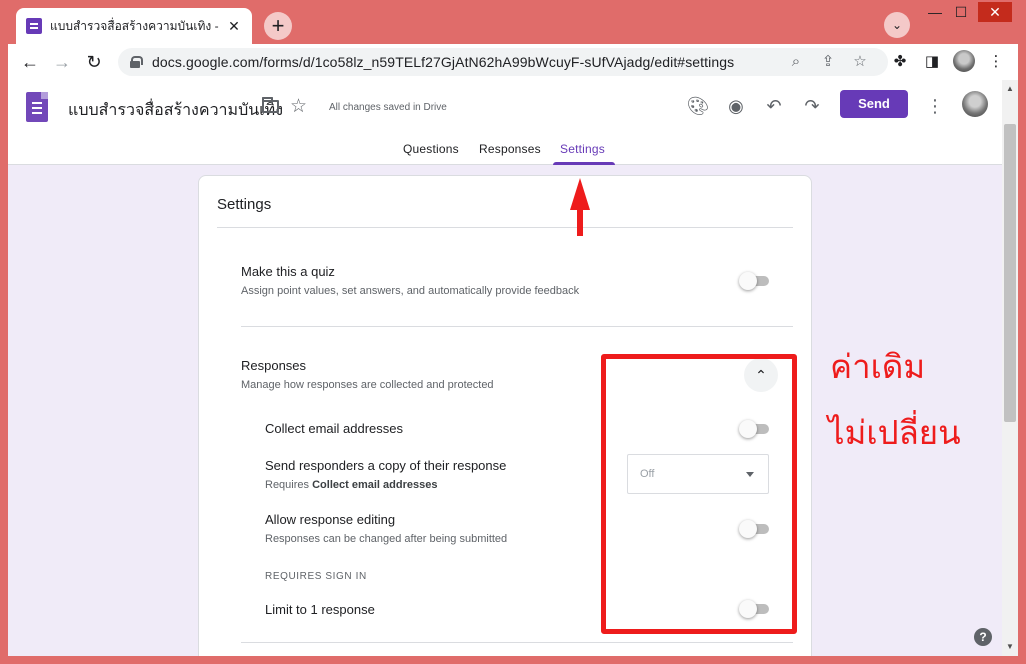 This screenshot has height=664, width=1026. I want to click on account-avatar, so click(975, 104).